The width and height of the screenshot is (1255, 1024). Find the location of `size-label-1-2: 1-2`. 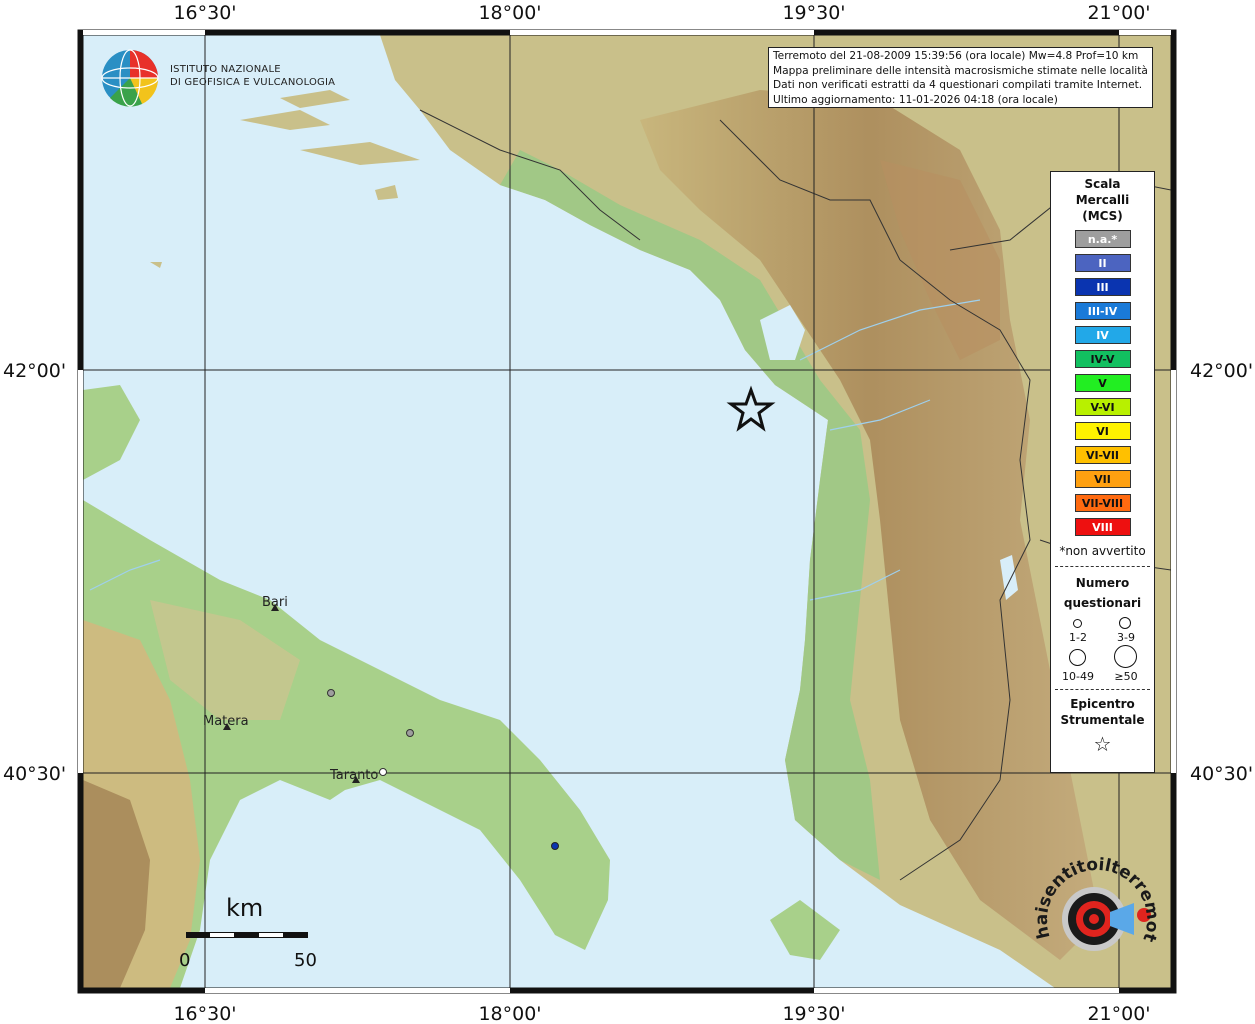

size-label-1-2: 1-2 is located at coordinates (1078, 637).